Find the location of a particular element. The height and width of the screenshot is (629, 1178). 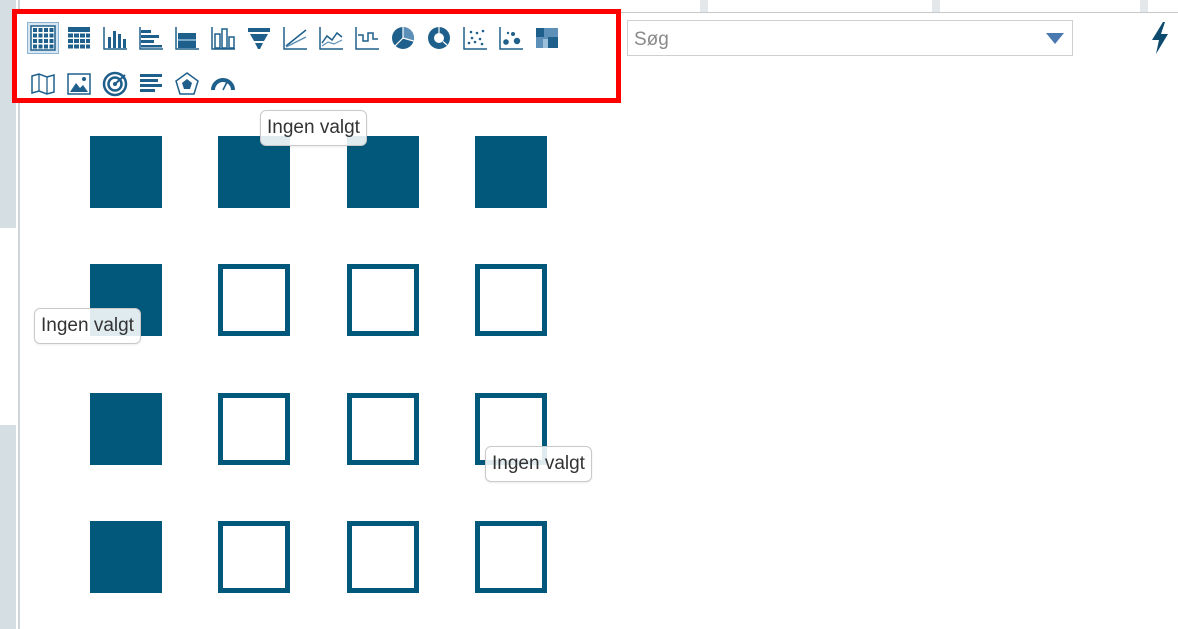

stacked-bar-button is located at coordinates (187, 38).